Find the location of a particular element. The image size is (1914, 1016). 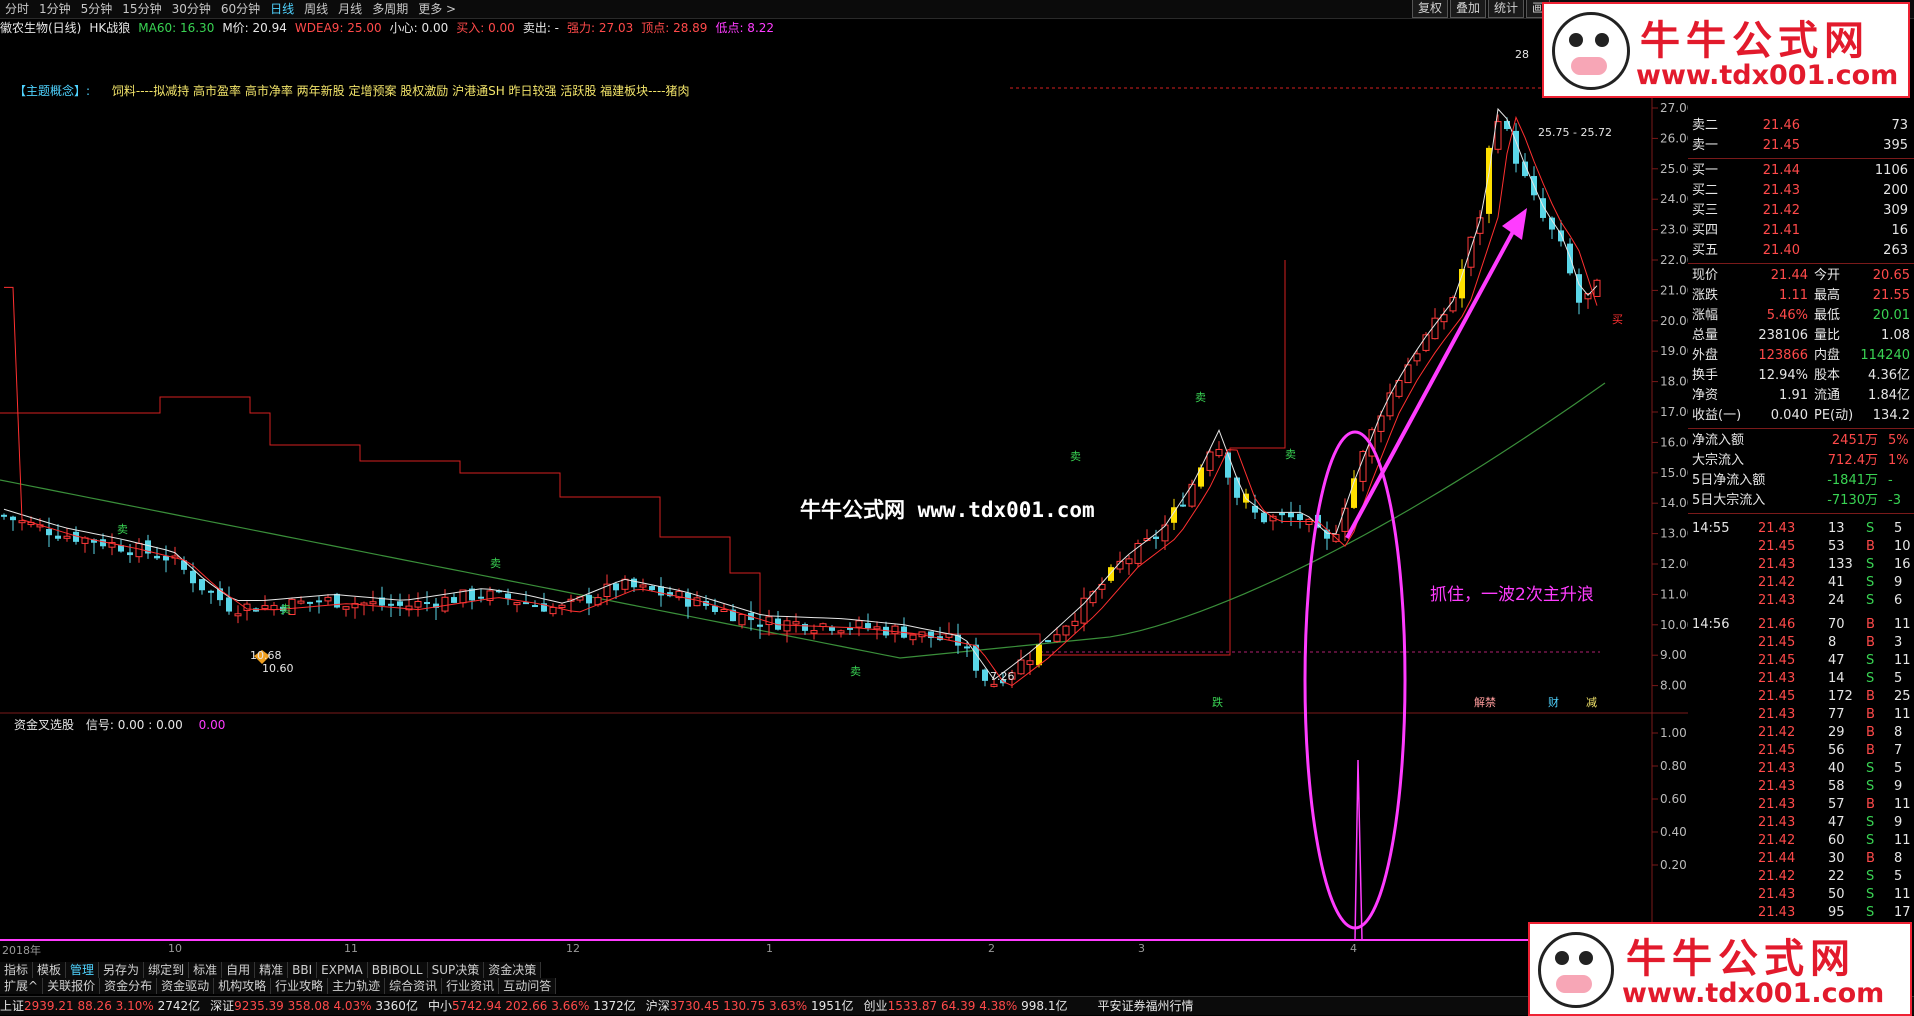

date-axis-label: 2018年 is located at coordinates (21, 950).